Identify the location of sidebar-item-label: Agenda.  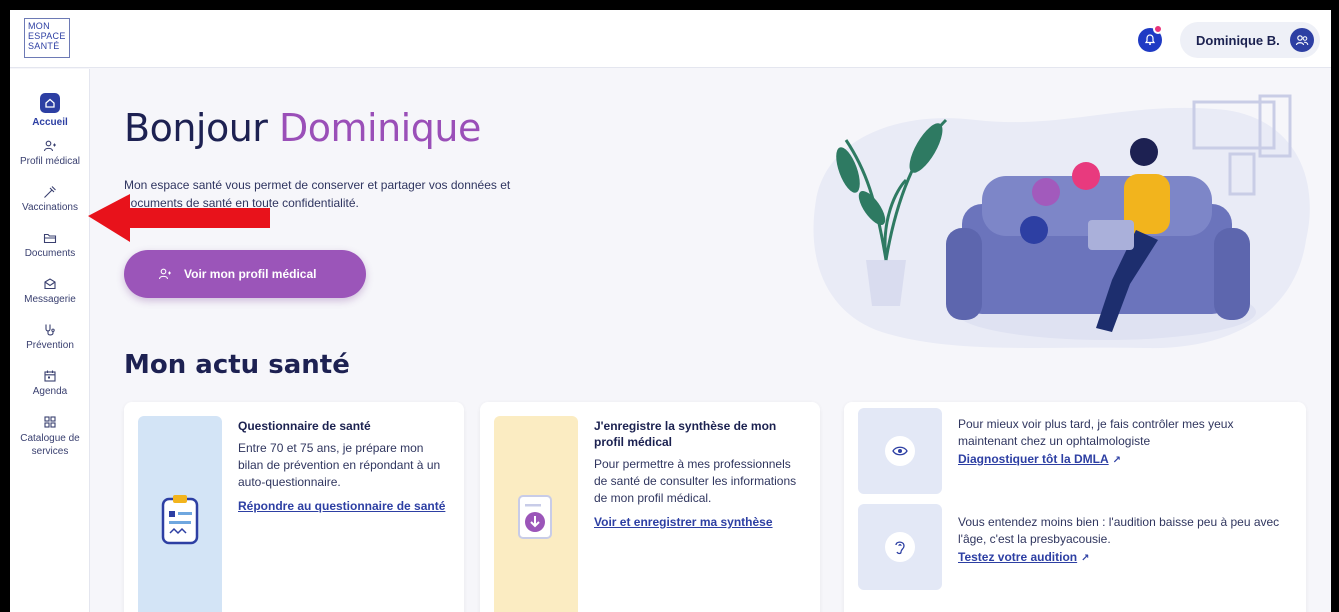
(50, 391).